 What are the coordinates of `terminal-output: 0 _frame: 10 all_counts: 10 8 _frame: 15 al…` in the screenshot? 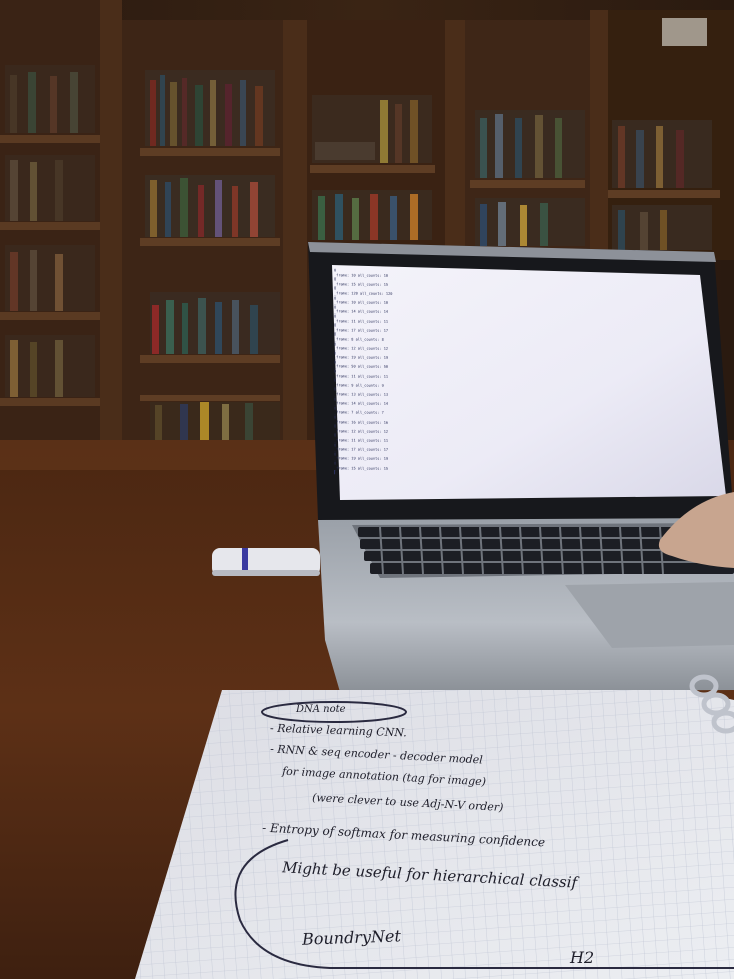 It's located at (524, 384).